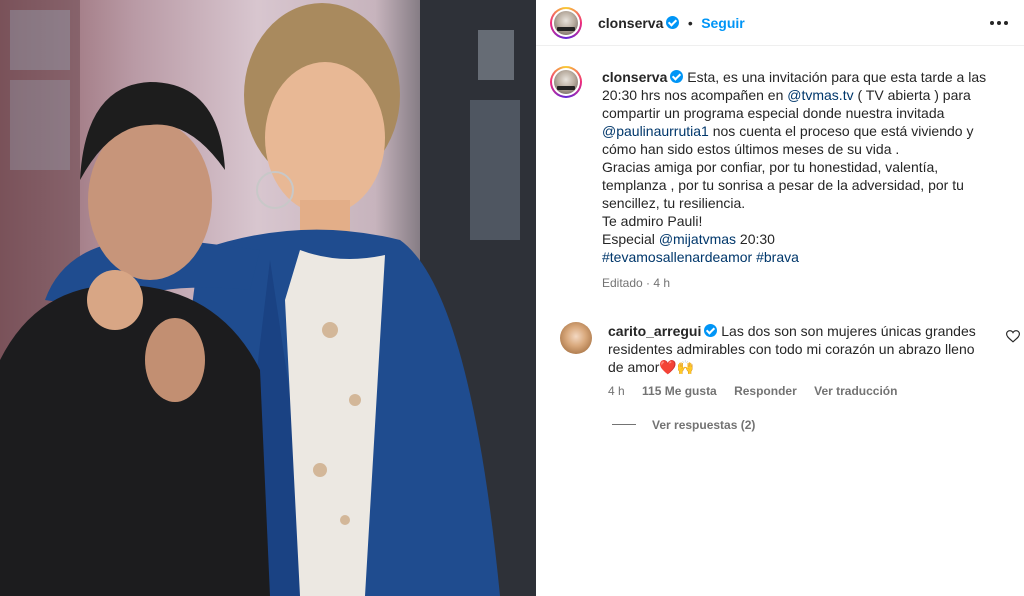  What do you see at coordinates (616, 391) in the screenshot?
I see `comment-time: 4 h` at bounding box center [616, 391].